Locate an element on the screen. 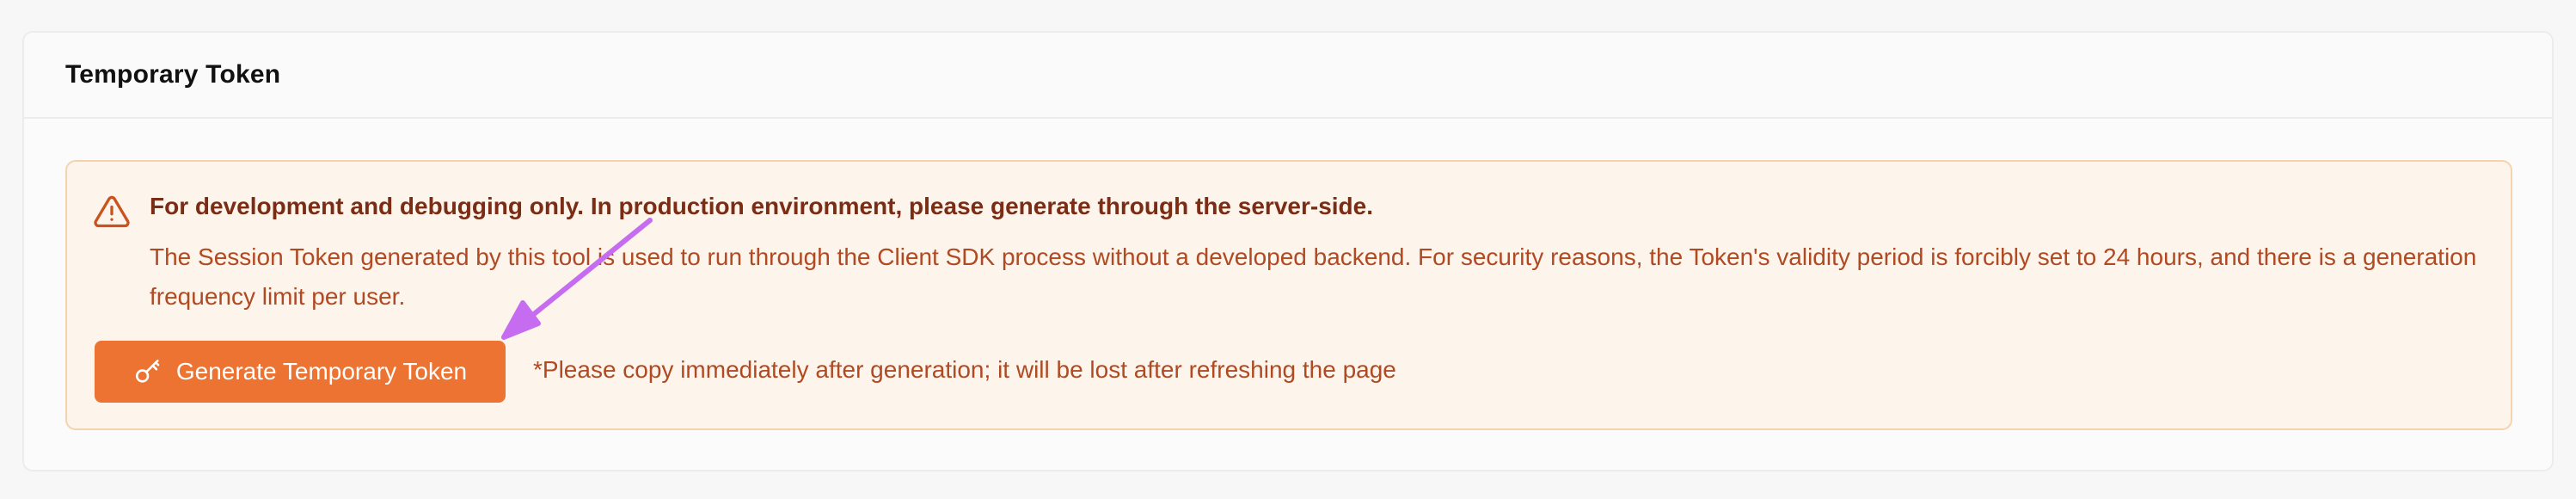  card-title: Temporary Token is located at coordinates (173, 74).